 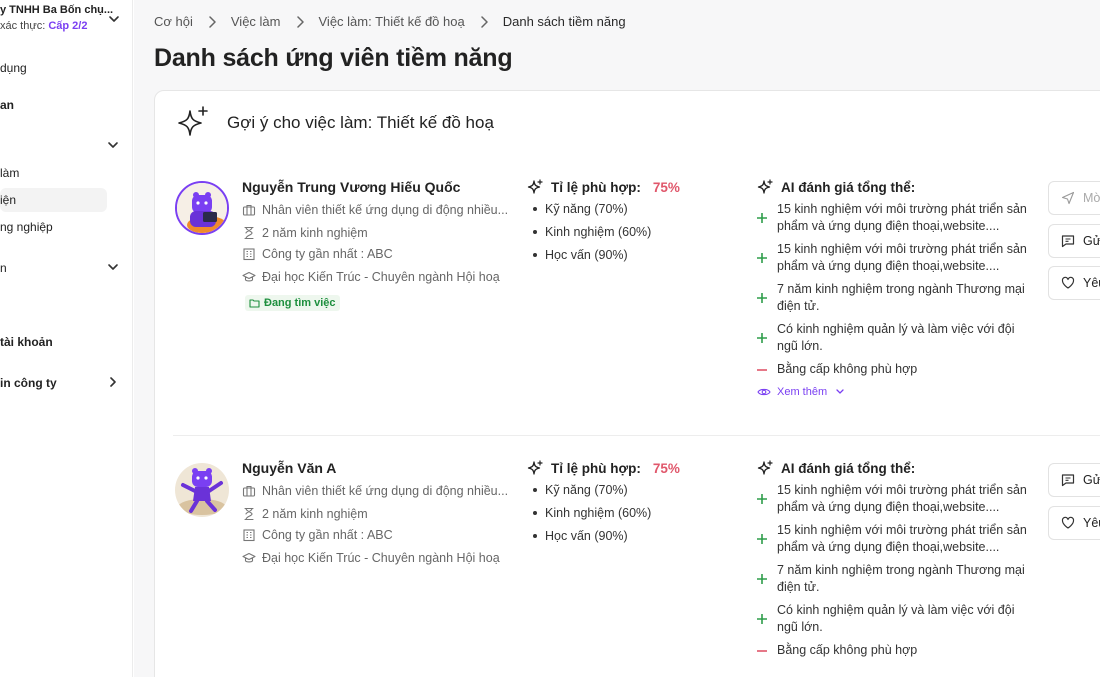 I want to click on graduation-cap-icon, so click(x=249, y=277).